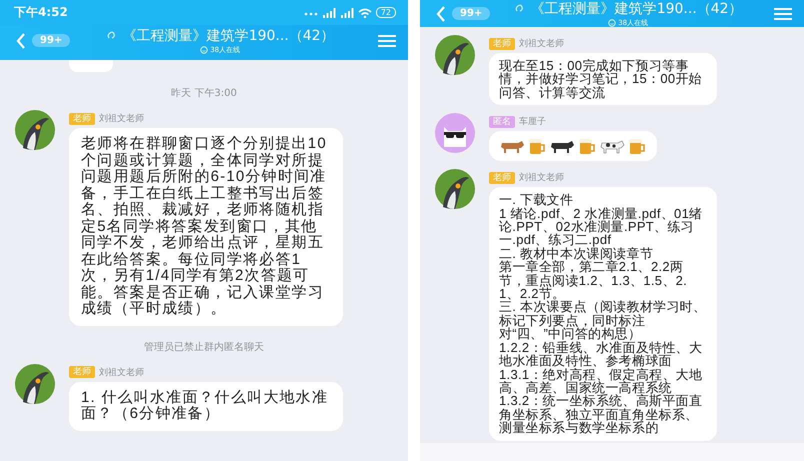 The height and width of the screenshot is (461, 804). I want to click on status-time: 下午4:52, so click(41, 12).